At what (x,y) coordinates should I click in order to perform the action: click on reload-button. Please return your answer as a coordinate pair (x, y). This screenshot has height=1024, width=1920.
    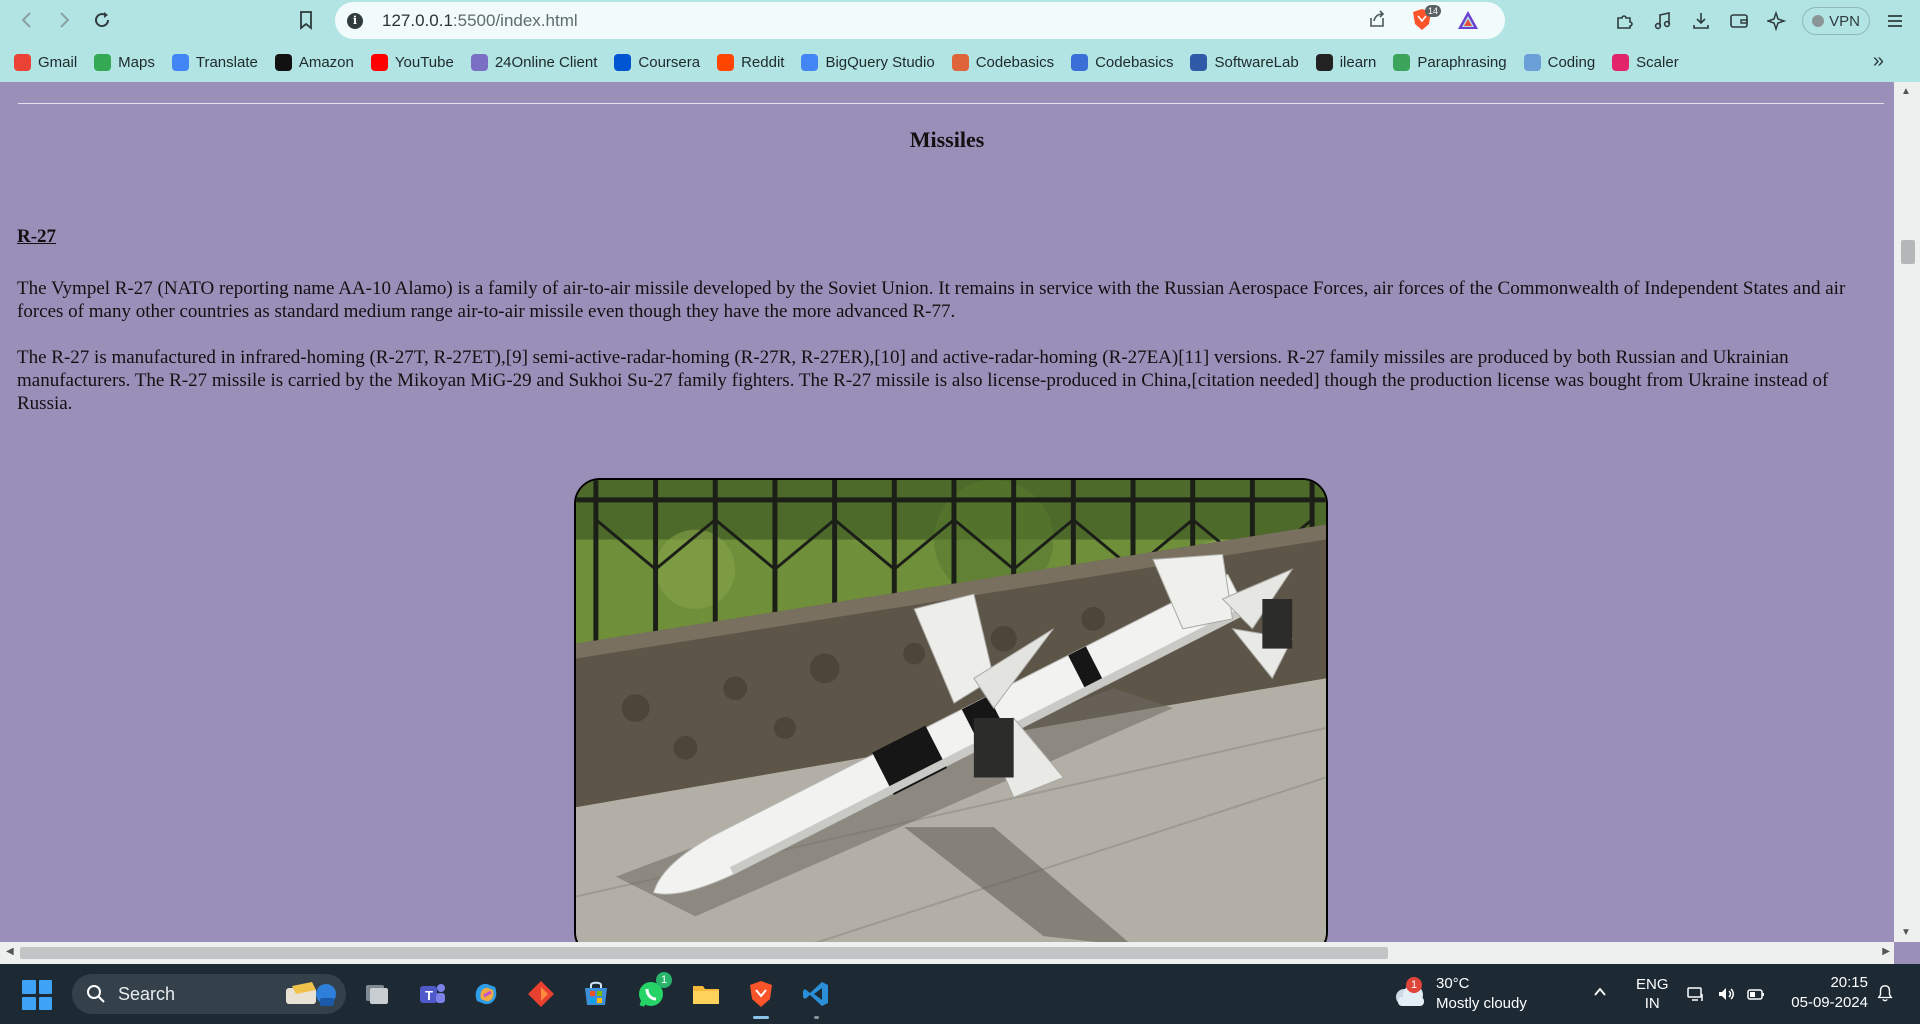
    Looking at the image, I should click on (102, 20).